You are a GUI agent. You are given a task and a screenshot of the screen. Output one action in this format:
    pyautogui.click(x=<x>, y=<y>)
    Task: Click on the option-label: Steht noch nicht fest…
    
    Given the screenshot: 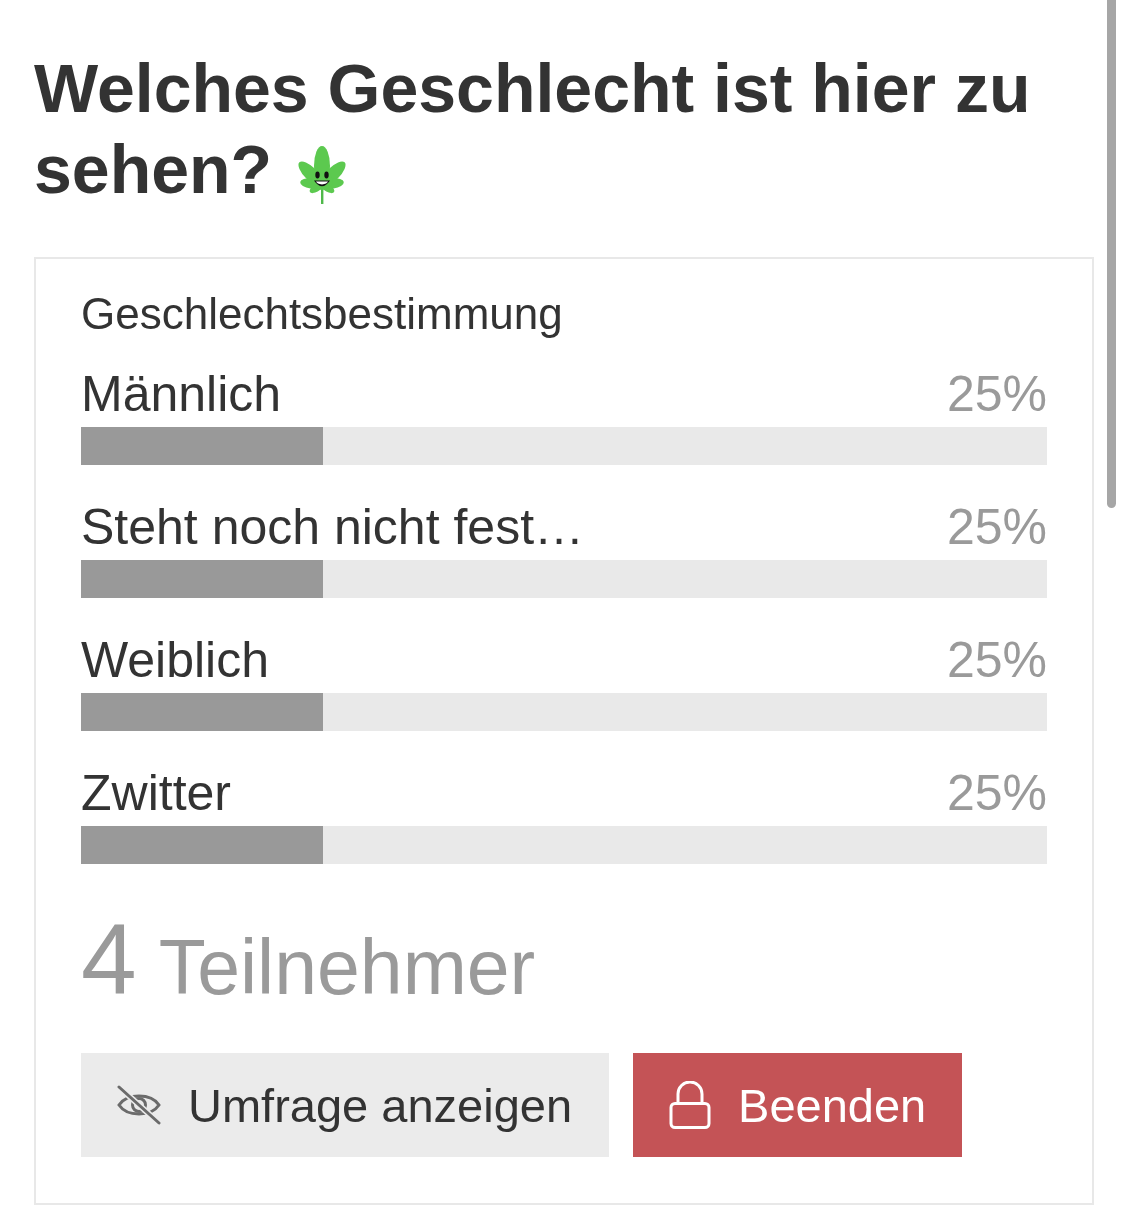 What is the action you would take?
    pyautogui.click(x=333, y=527)
    